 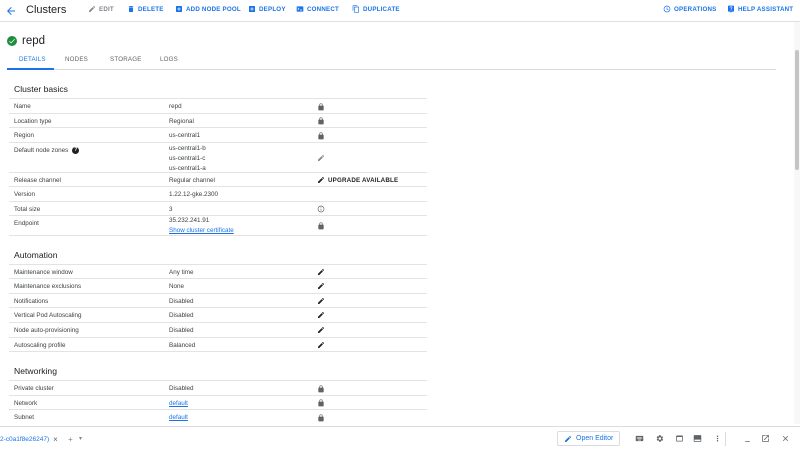 What do you see at coordinates (267, 9) in the screenshot?
I see `deploy-button: DEPLOY` at bounding box center [267, 9].